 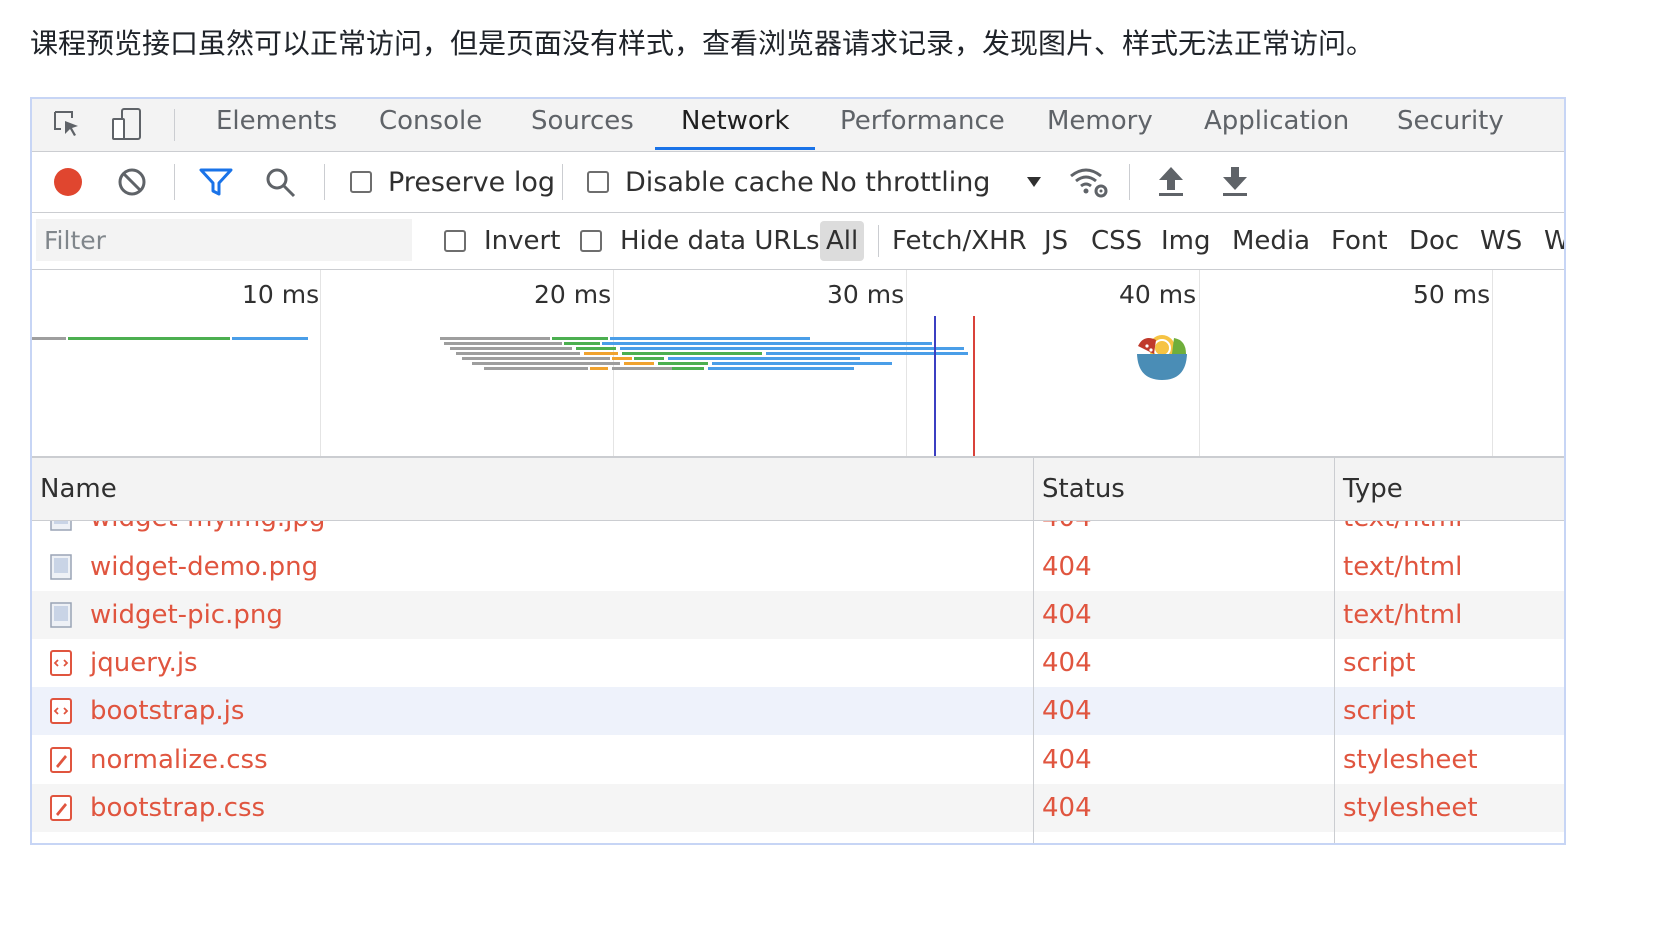 What do you see at coordinates (1171, 181) in the screenshot?
I see `import-har-button` at bounding box center [1171, 181].